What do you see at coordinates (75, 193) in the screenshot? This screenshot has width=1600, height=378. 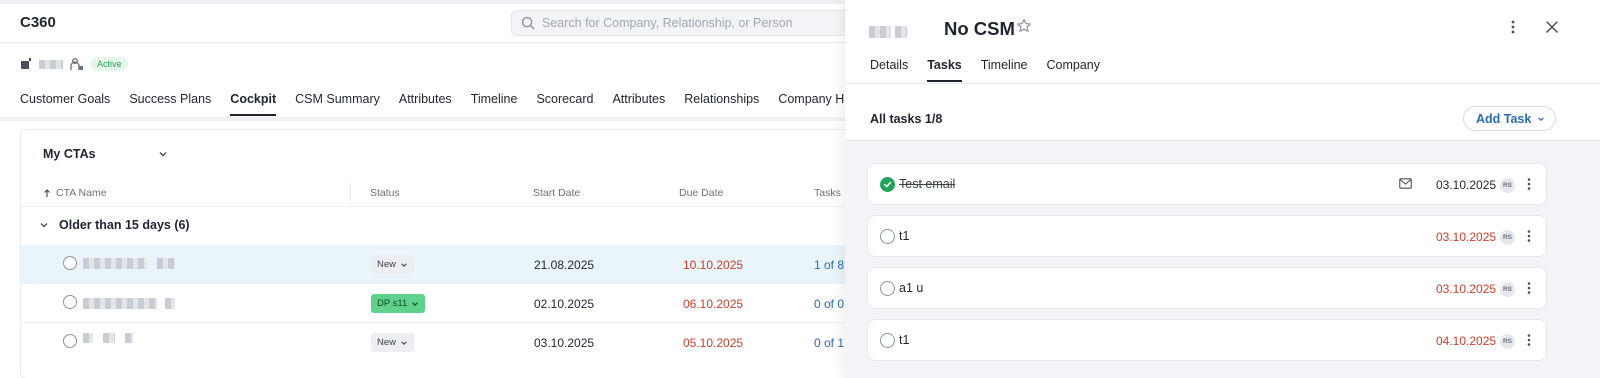 I see `column-header-cta-name: CTA Name` at bounding box center [75, 193].